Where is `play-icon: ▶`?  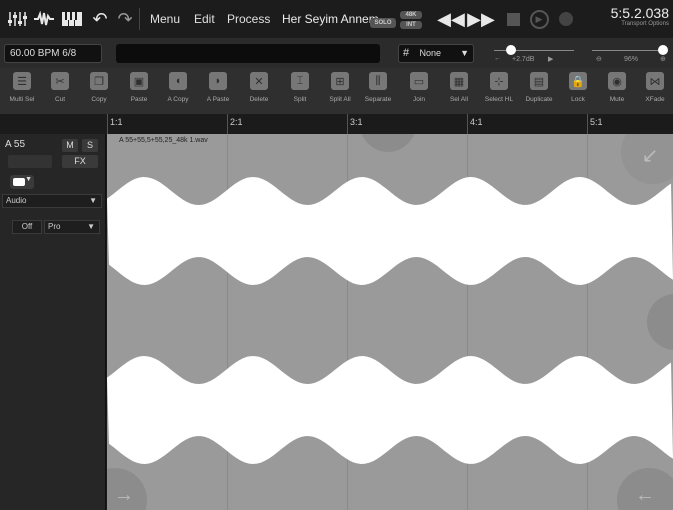
play-icon: ▶ is located at coordinates (539, 19).